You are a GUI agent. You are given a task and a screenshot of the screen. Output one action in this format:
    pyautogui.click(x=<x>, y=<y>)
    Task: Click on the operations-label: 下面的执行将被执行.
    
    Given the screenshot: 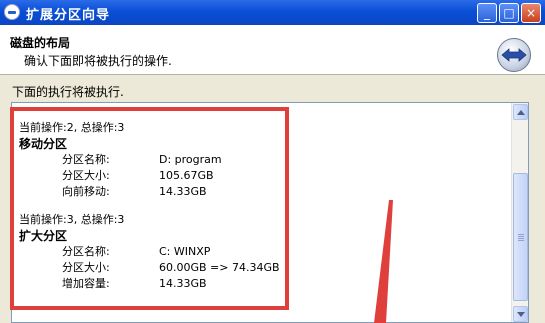 What is the action you would take?
    pyautogui.click(x=68, y=92)
    